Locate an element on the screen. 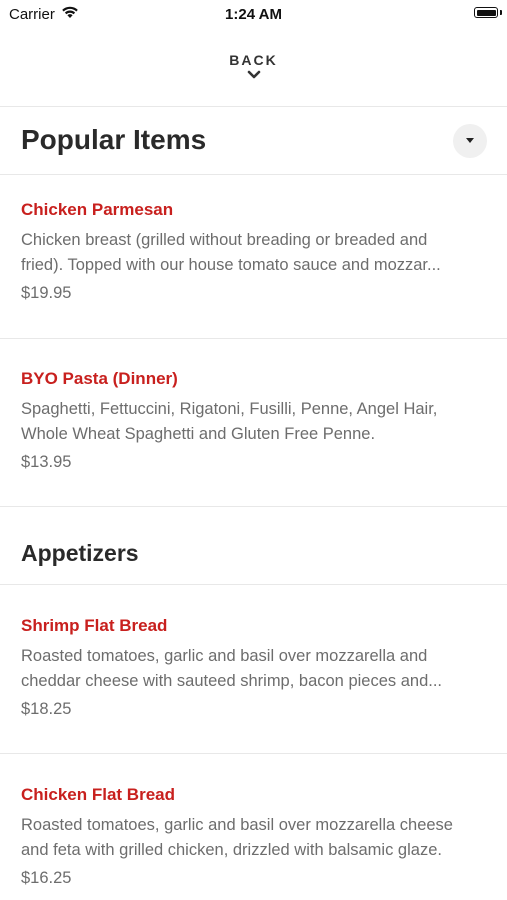  section-title-popular-items: Popular Items is located at coordinates (114, 139).